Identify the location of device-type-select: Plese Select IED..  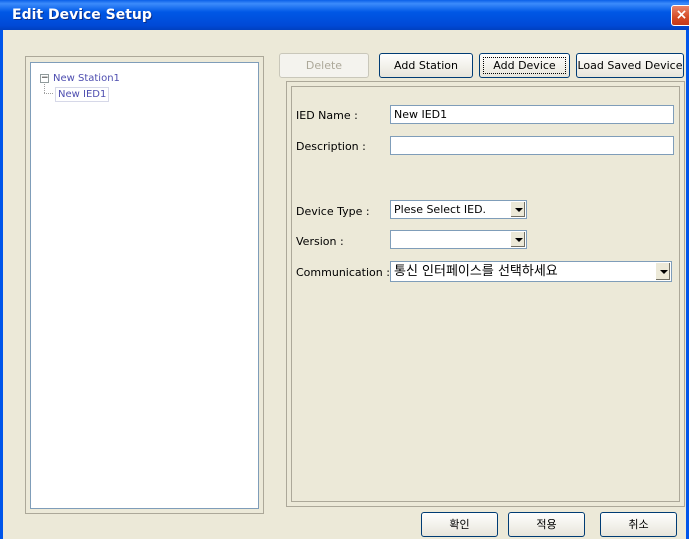
(458, 209).